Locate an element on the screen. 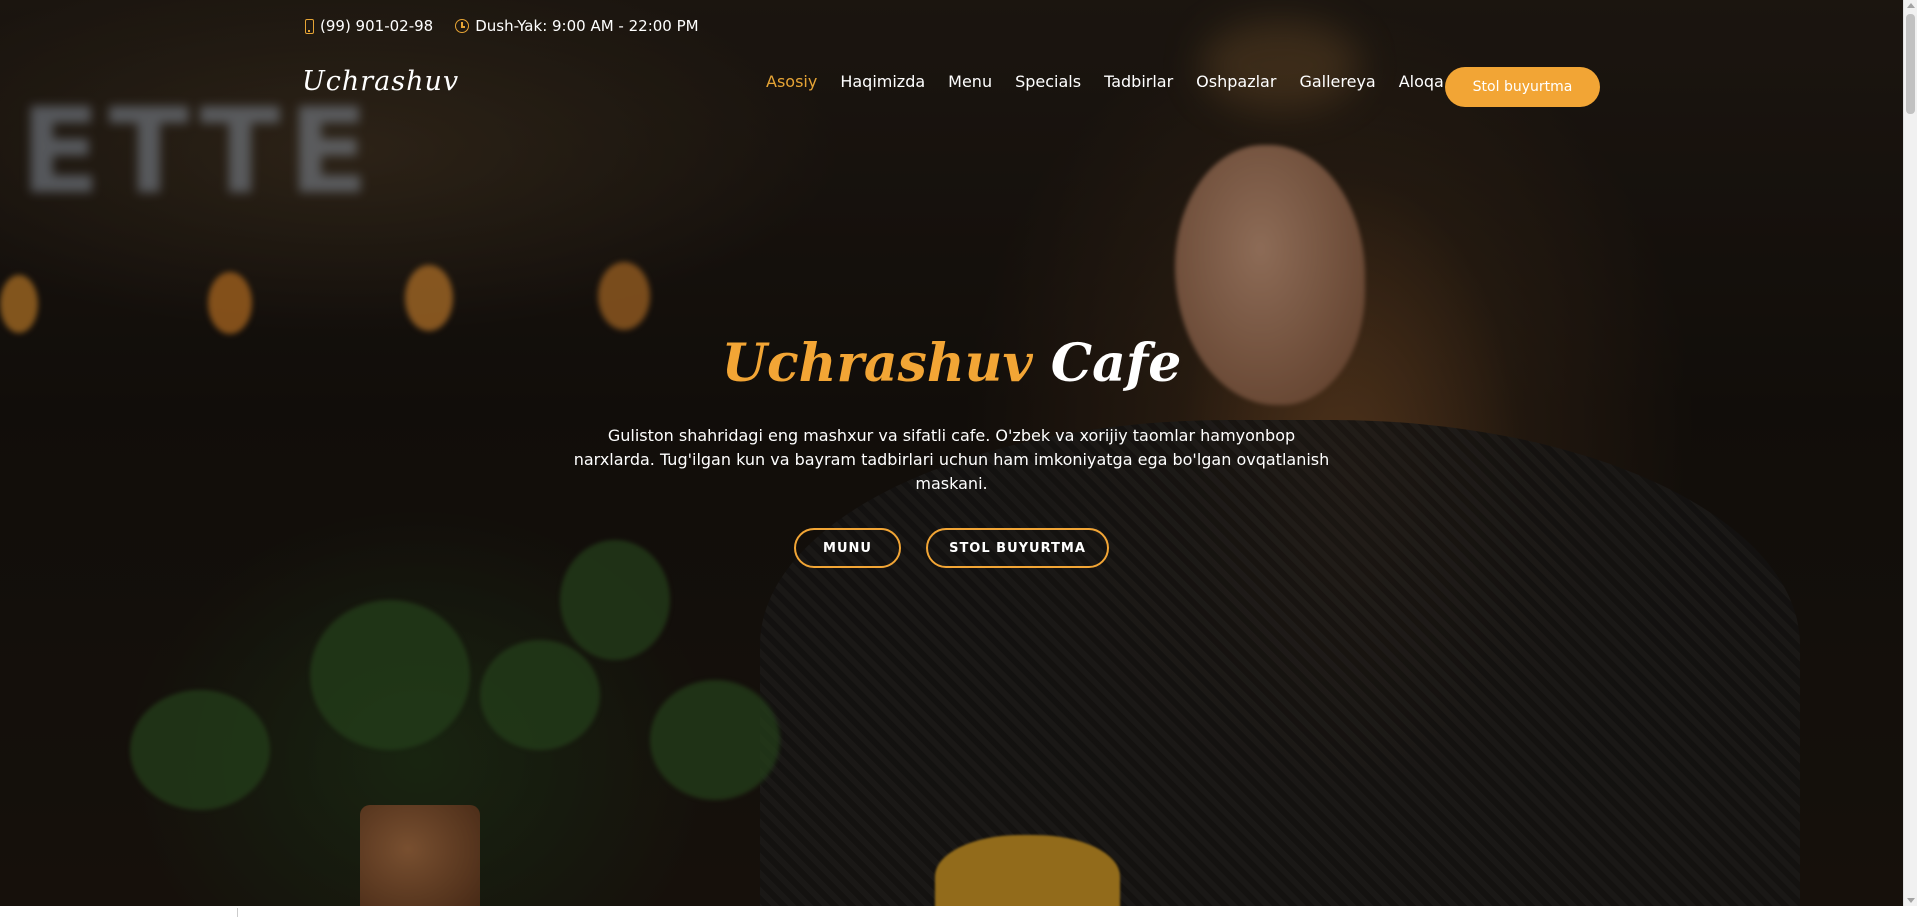 The height and width of the screenshot is (918, 1917). menu-button: MUNU is located at coordinates (847, 548).